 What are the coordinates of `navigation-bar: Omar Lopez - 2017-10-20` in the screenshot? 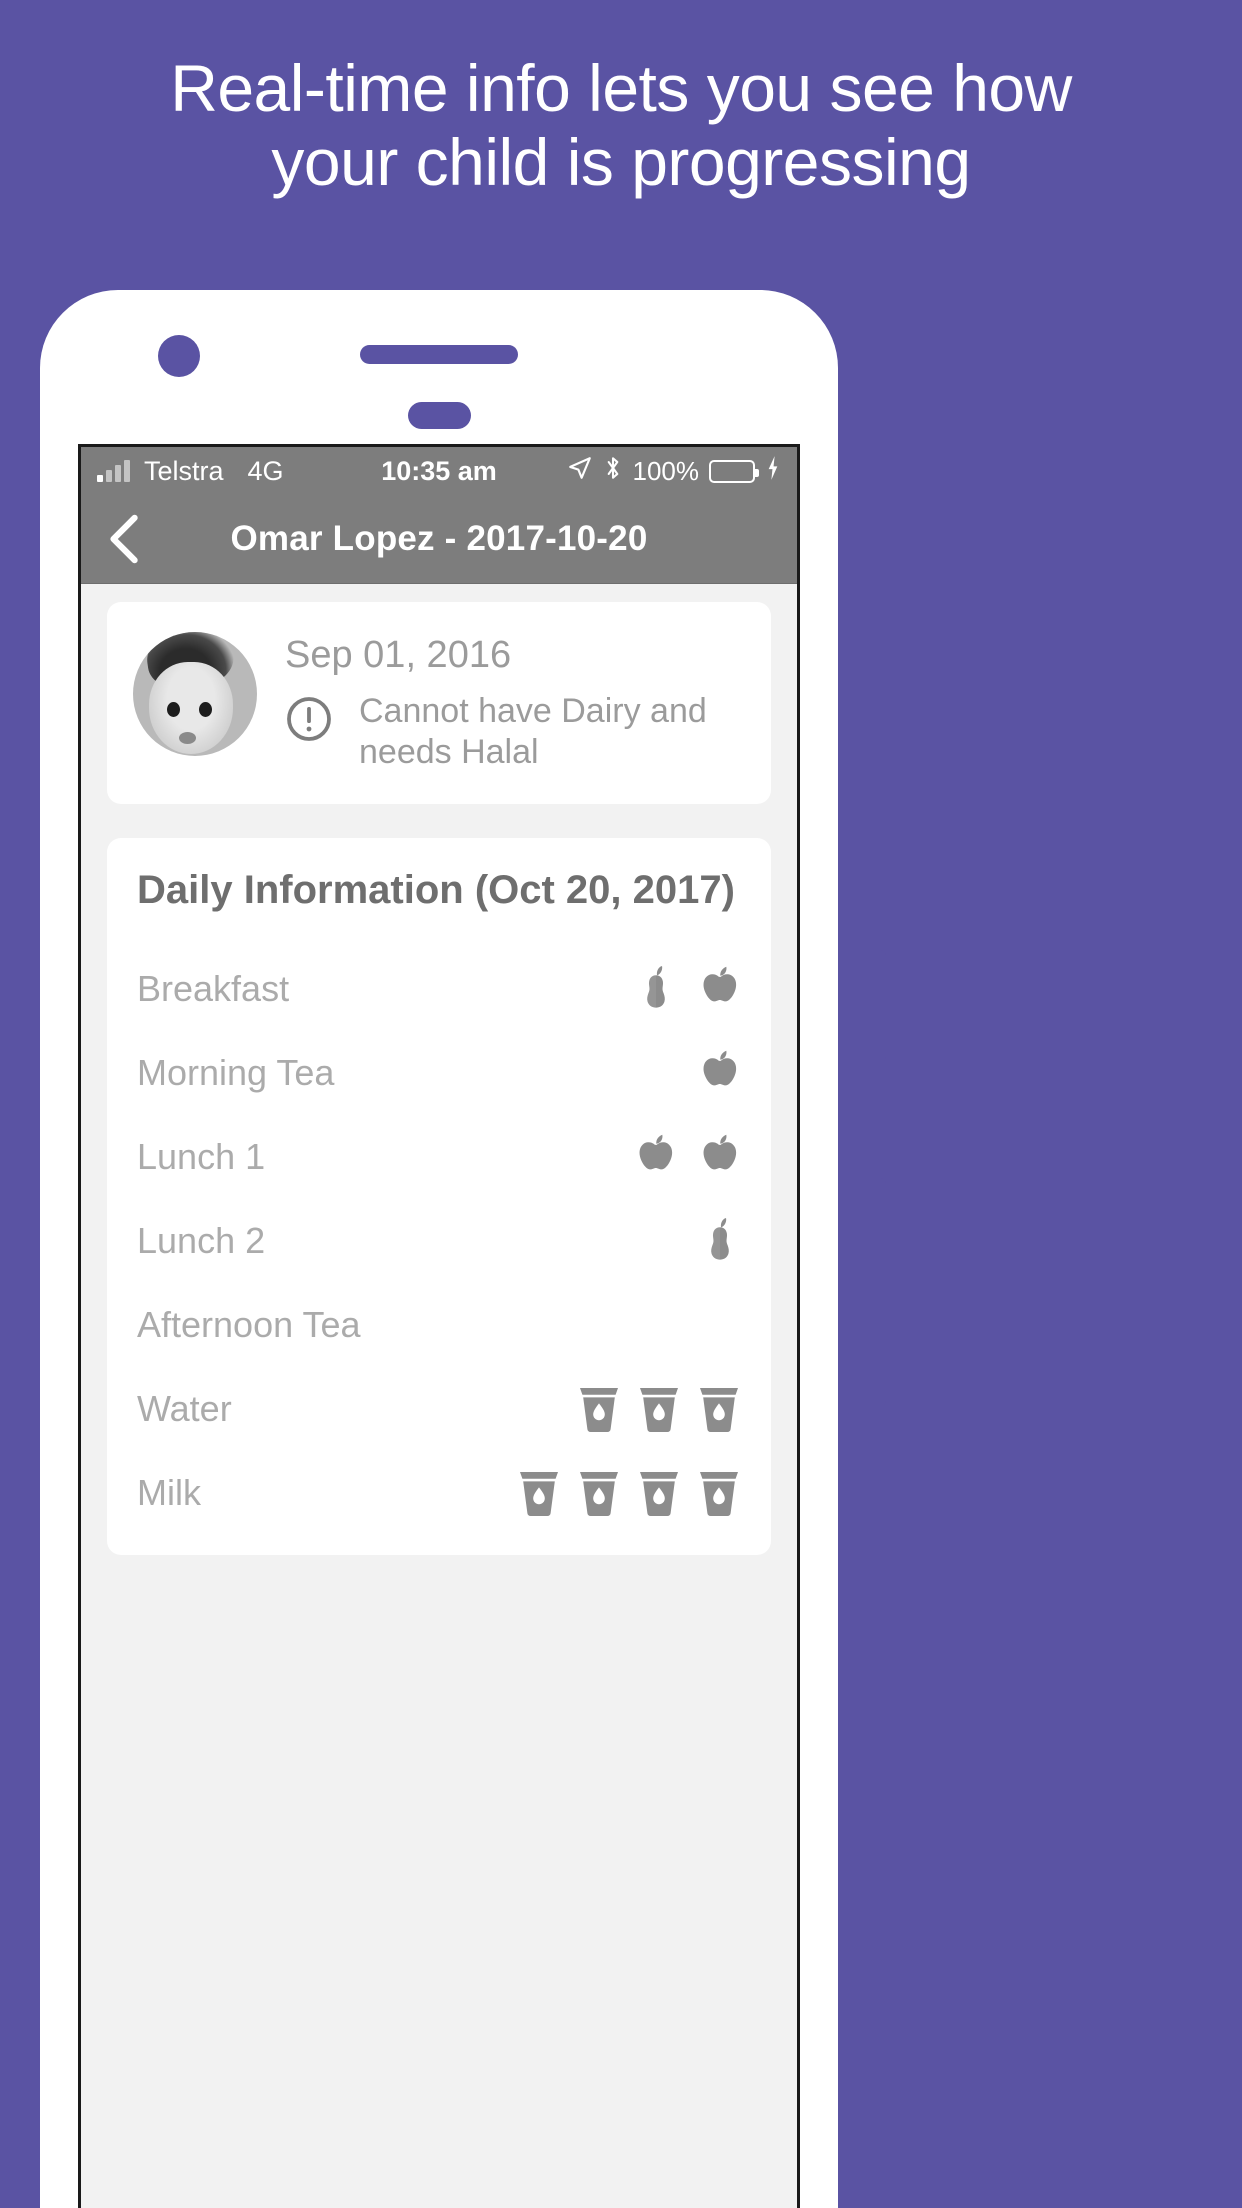 It's located at (439, 539).